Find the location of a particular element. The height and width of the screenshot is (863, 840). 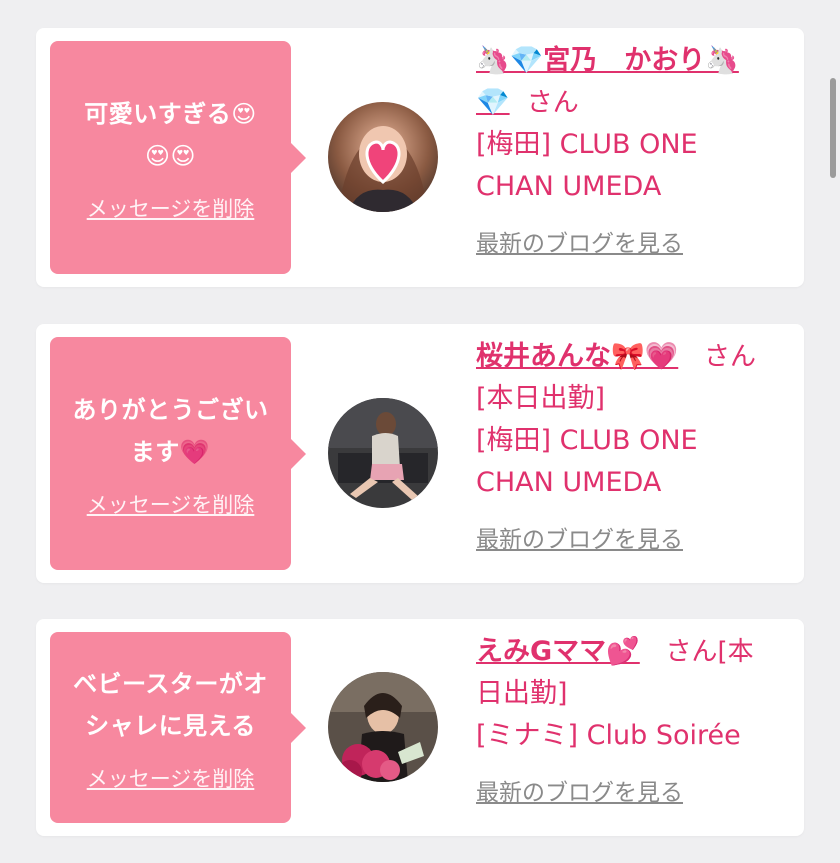

work-status: 日出勤] is located at coordinates (522, 693).